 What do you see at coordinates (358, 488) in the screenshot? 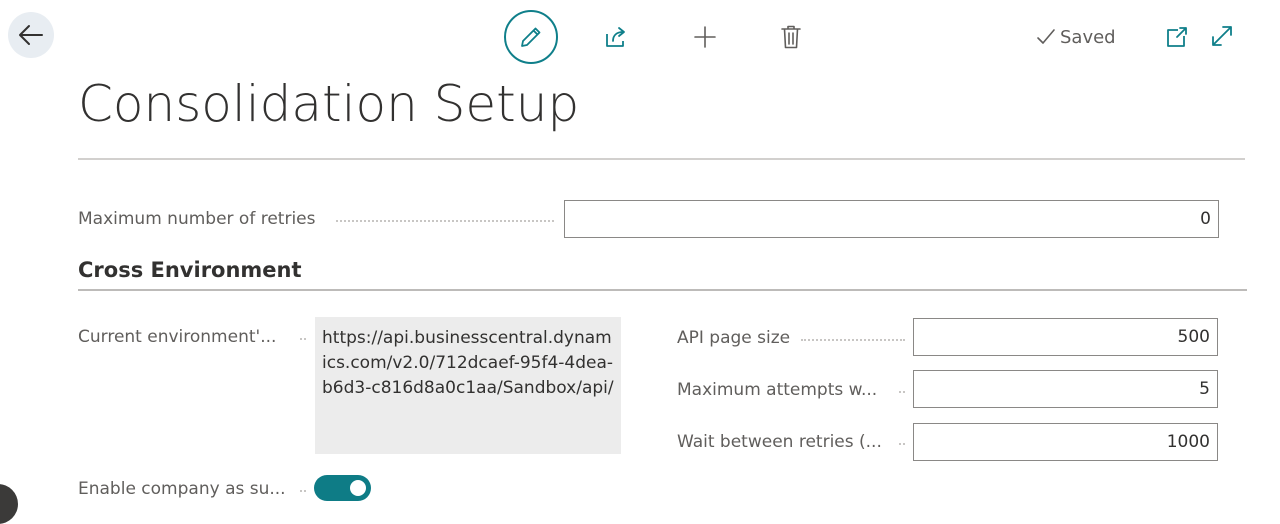
I see `toggle-knob` at bounding box center [358, 488].